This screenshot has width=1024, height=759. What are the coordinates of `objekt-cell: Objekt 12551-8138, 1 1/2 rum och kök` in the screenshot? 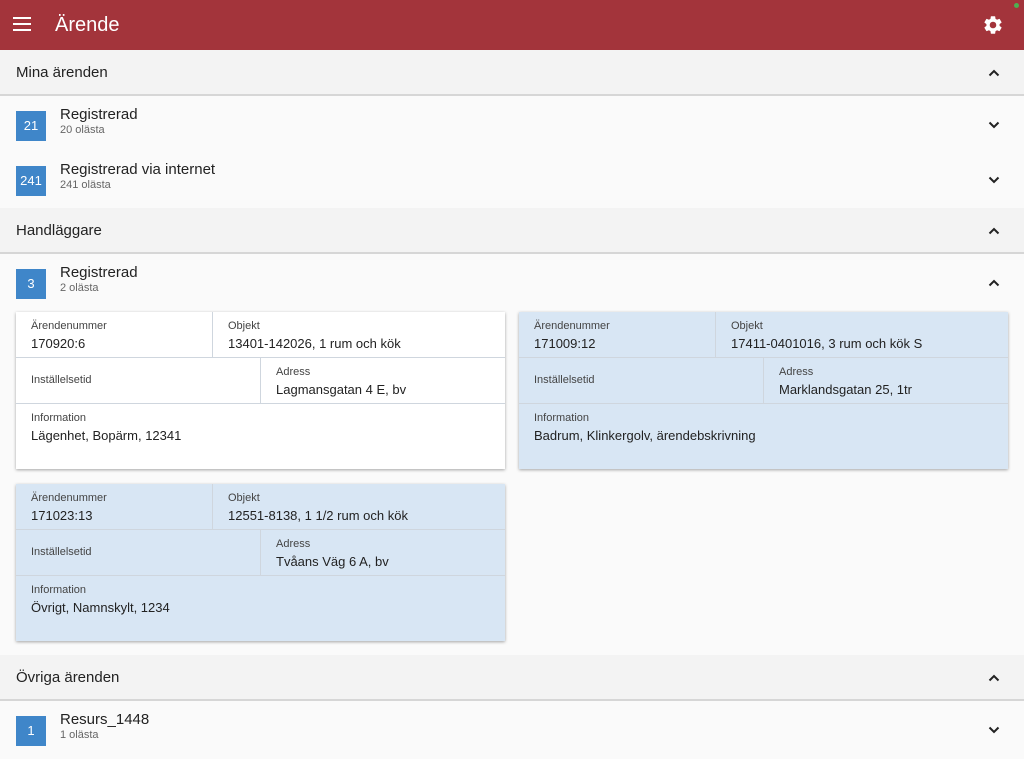 It's located at (358, 506).